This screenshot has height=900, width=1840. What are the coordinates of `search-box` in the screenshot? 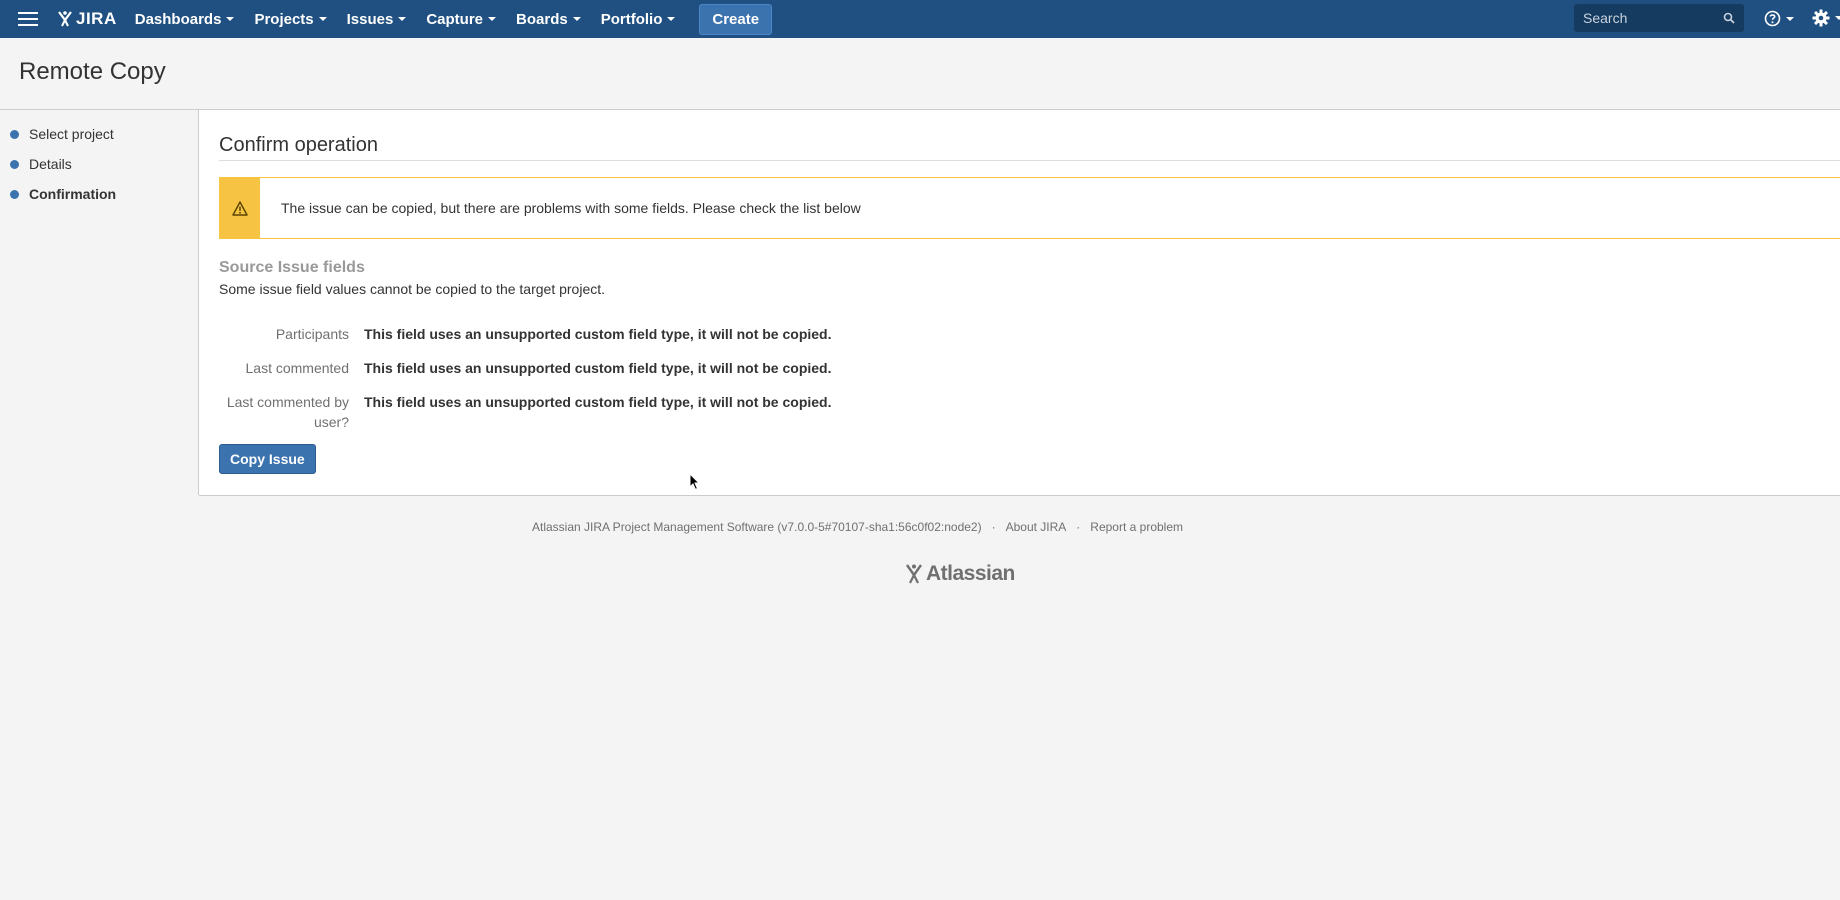 It's located at (1659, 18).